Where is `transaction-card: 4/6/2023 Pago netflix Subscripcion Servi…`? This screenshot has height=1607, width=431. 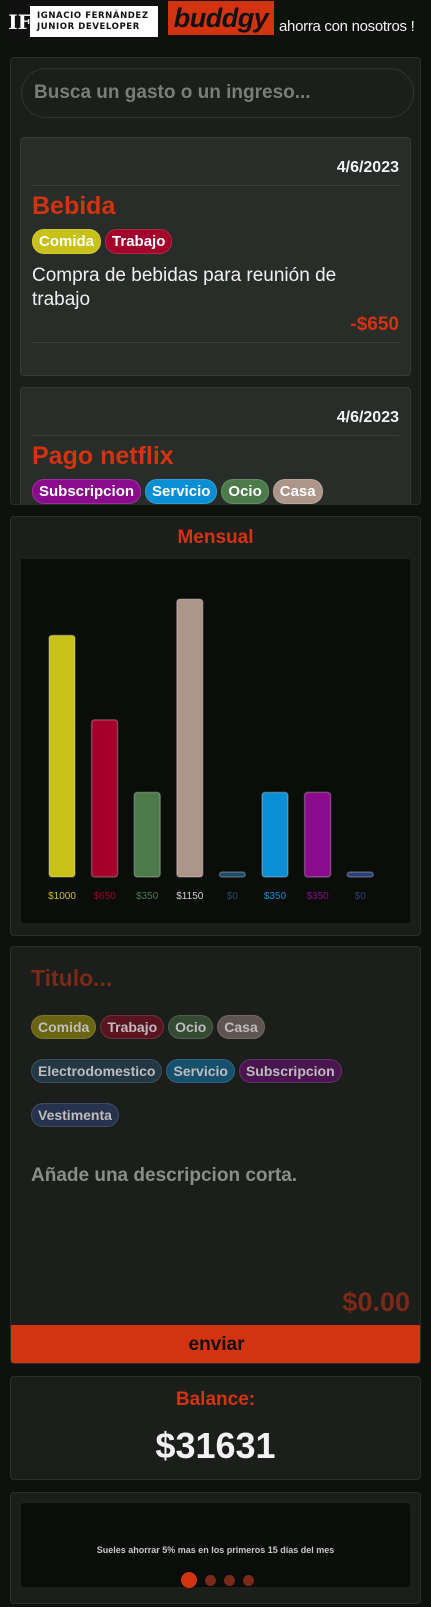
transaction-card: 4/6/2023 Pago netflix Subscripcion Servi… is located at coordinates (215, 445).